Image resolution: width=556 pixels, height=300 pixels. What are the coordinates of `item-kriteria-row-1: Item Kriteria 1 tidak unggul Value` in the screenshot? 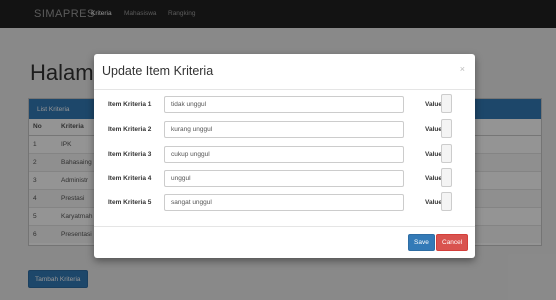 It's located at (284, 104).